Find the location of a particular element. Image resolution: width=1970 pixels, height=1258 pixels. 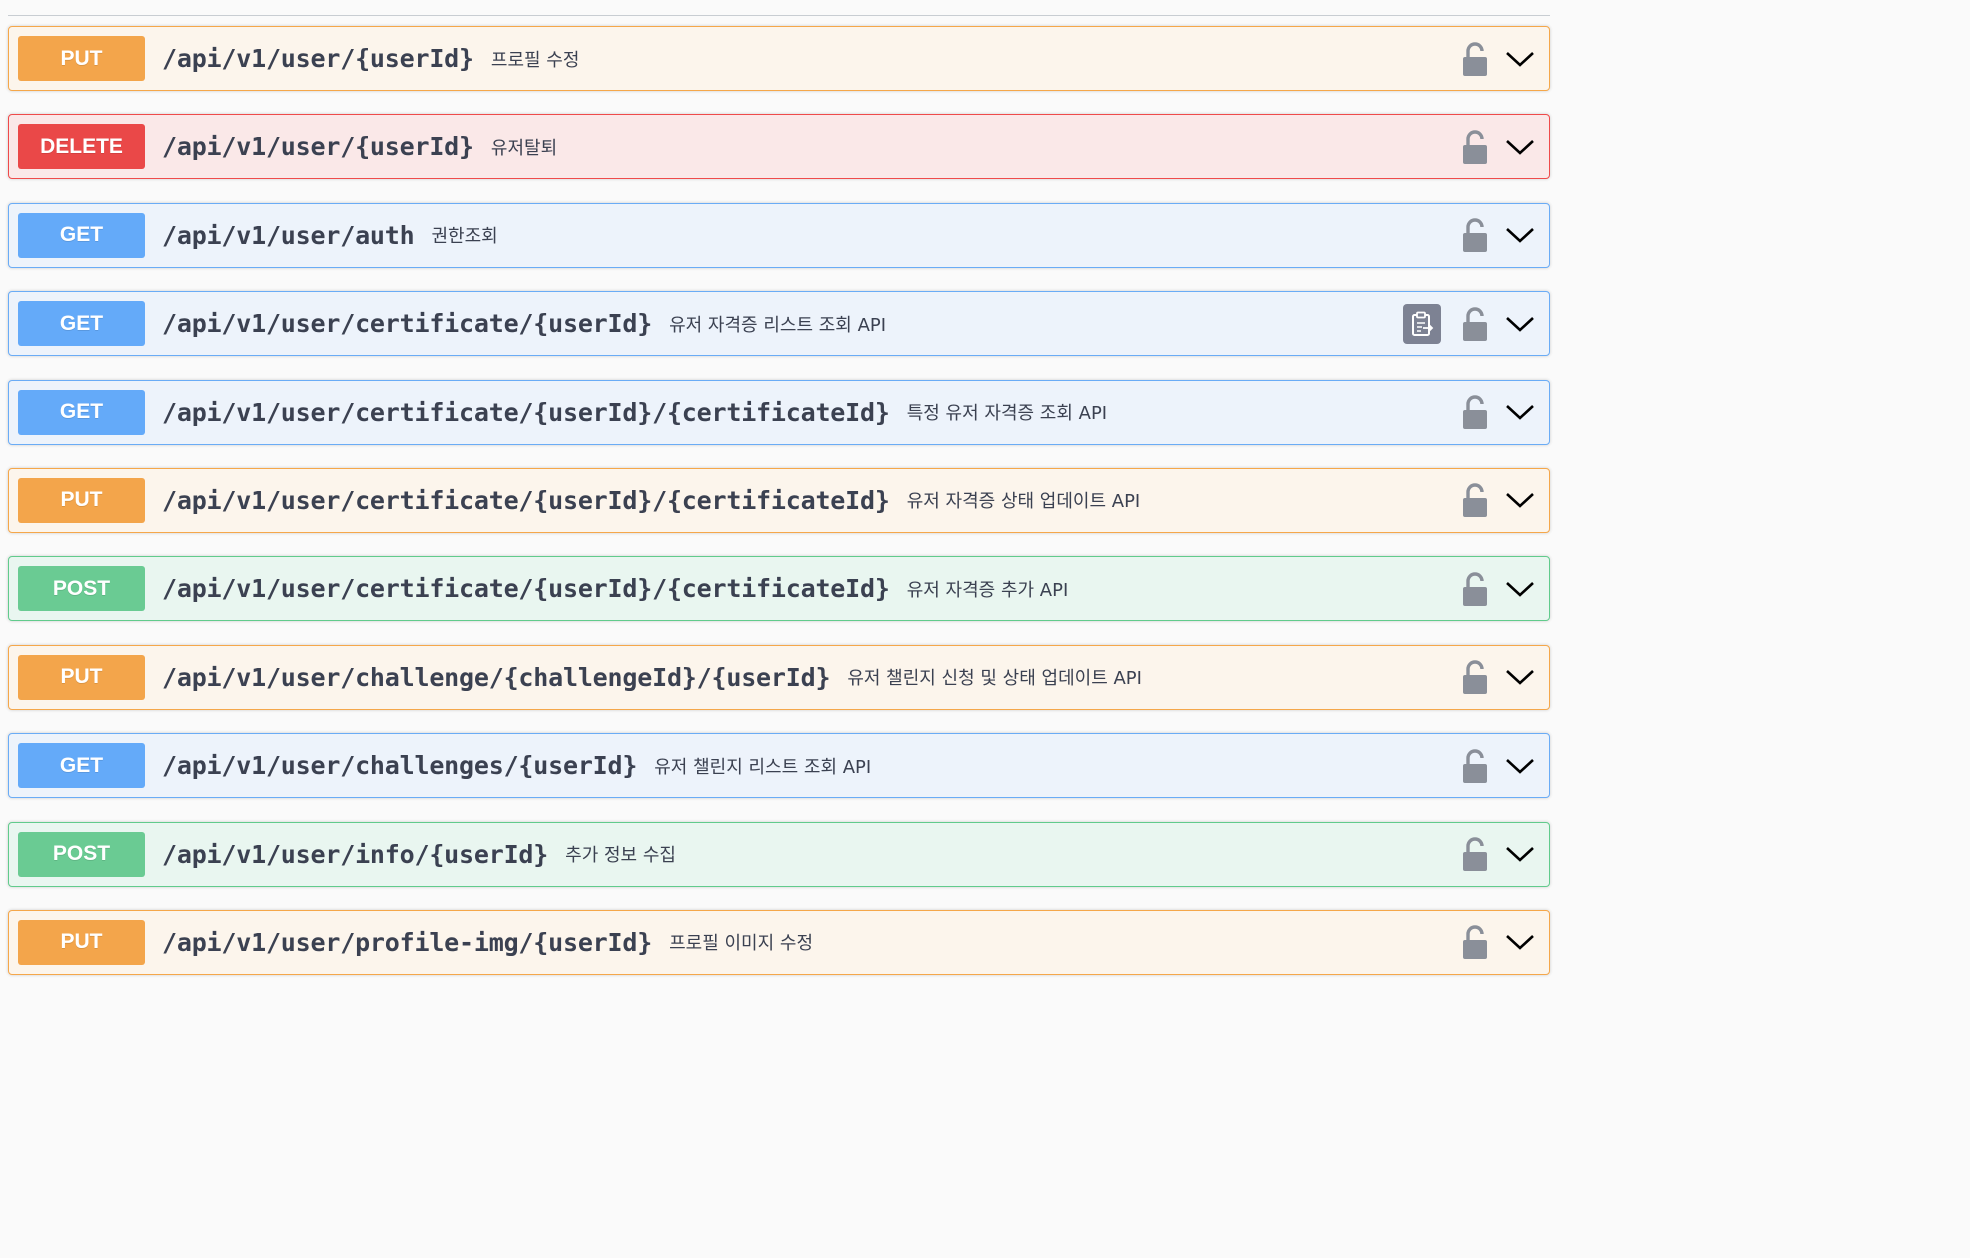

endpoint-path: /api/v1/user/challenges/{userId} is located at coordinates (399, 765).